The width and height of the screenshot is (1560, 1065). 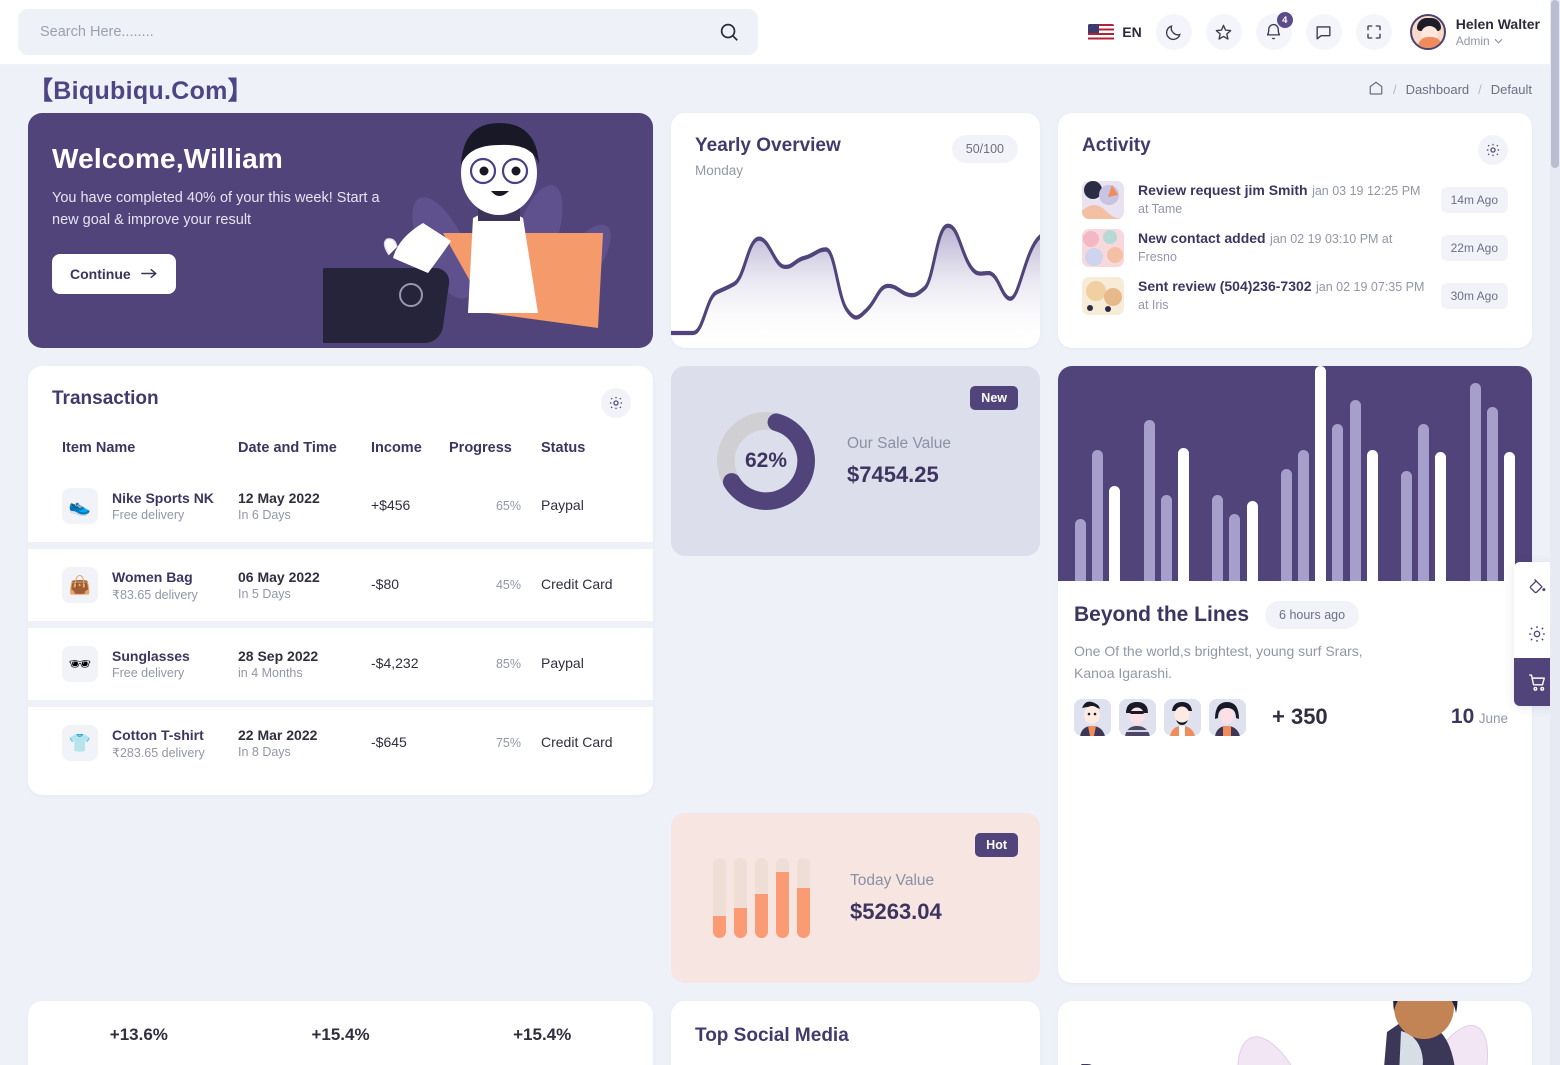 What do you see at coordinates (1116, 145) in the screenshot?
I see `activity-title: Activity` at bounding box center [1116, 145].